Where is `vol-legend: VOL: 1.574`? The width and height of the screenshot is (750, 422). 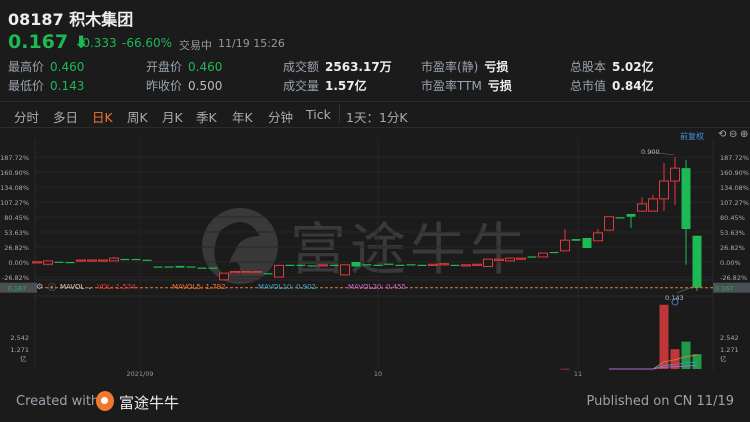 vol-legend: VOL: 1.574 is located at coordinates (116, 287).